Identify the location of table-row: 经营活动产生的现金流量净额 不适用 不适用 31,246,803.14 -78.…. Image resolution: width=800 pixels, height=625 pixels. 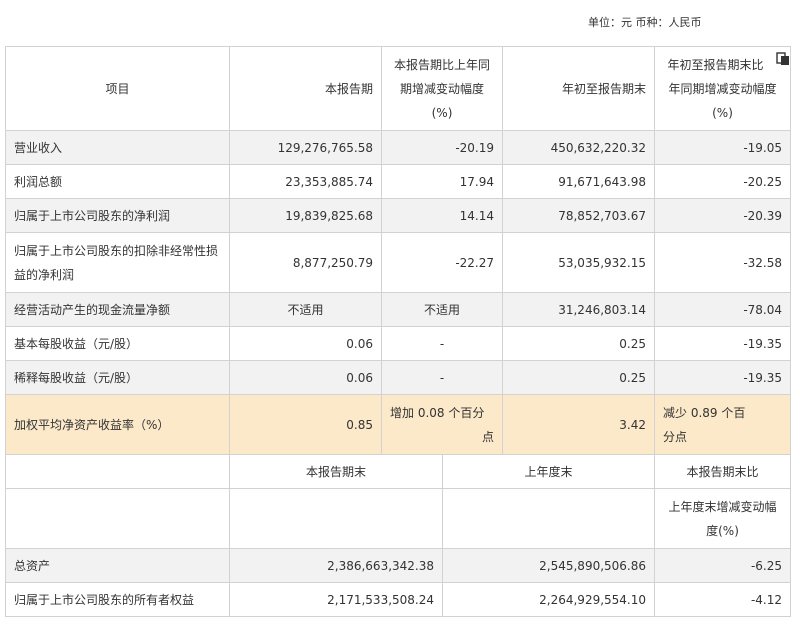
(398, 309).